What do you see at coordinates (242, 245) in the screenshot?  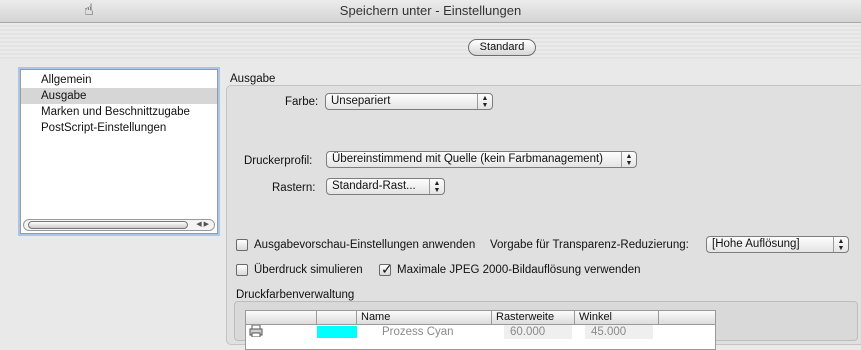 I see `ausgabevorschau-checkbox` at bounding box center [242, 245].